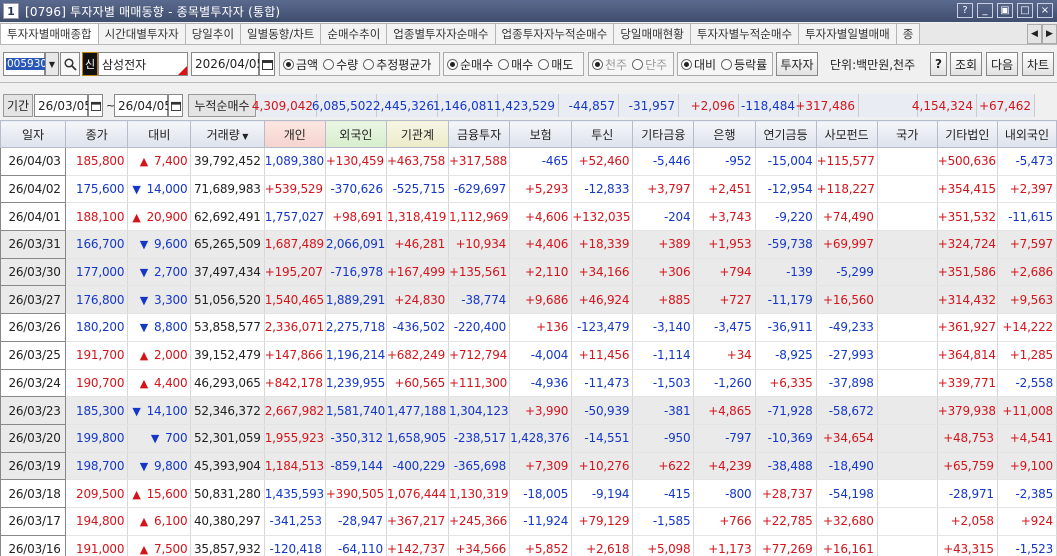  I want to click on tab-3: 일별동향/차트, so click(281, 33).